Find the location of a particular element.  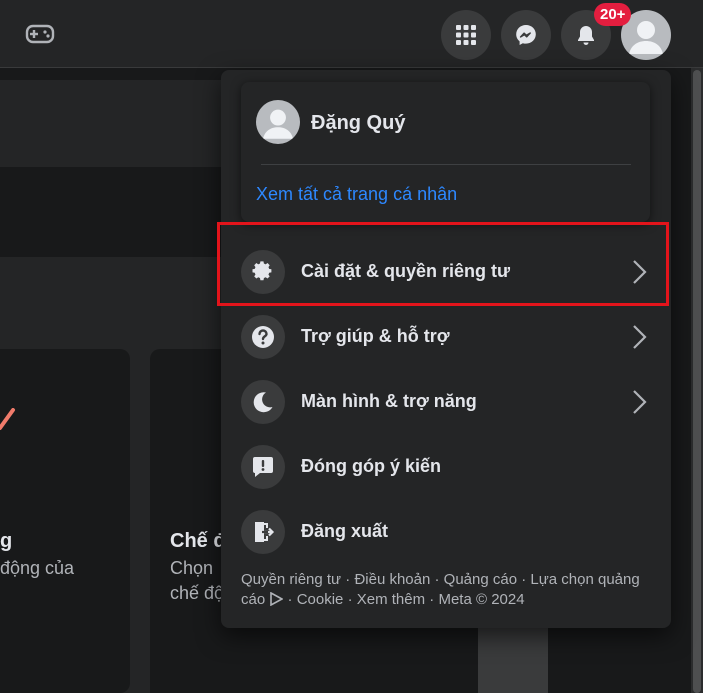

top-navigation-bar: 20+ is located at coordinates (351, 34).